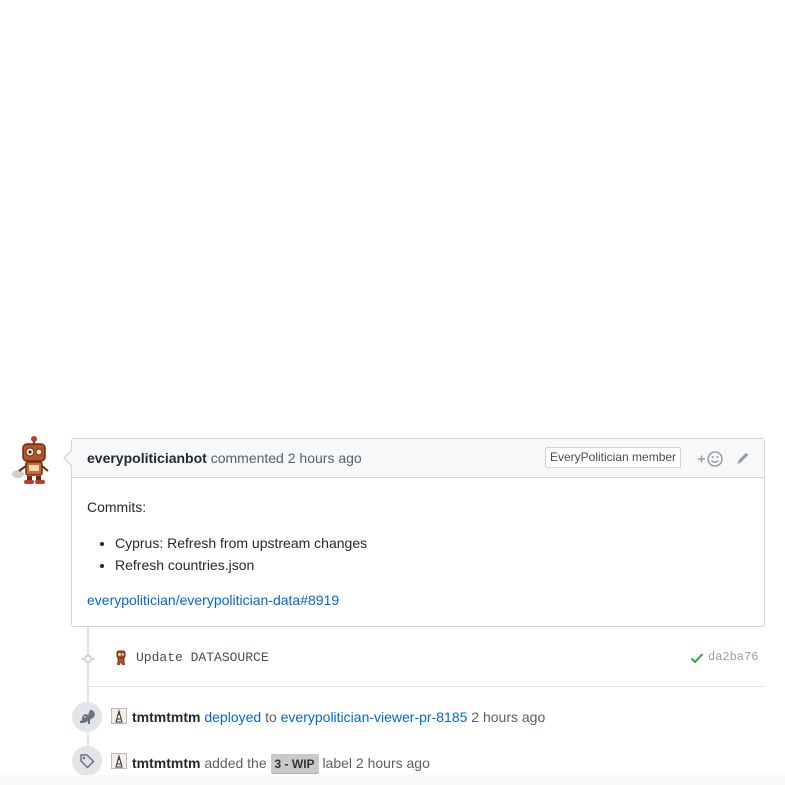  What do you see at coordinates (235, 763) in the screenshot?
I see `label-verb: added the` at bounding box center [235, 763].